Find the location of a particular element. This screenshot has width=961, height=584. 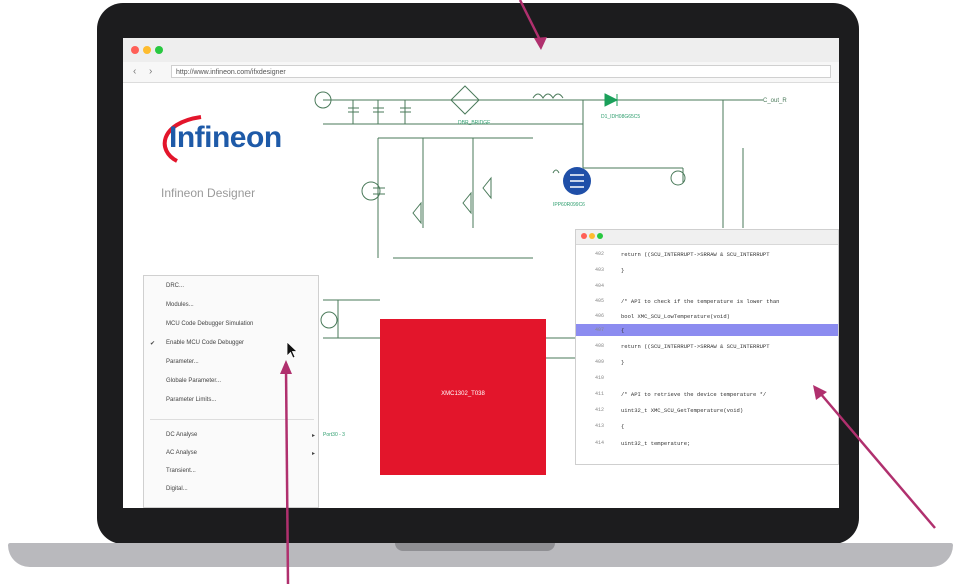

menu-item-ac-analyse: AC Analyse is located at coordinates (181, 453).